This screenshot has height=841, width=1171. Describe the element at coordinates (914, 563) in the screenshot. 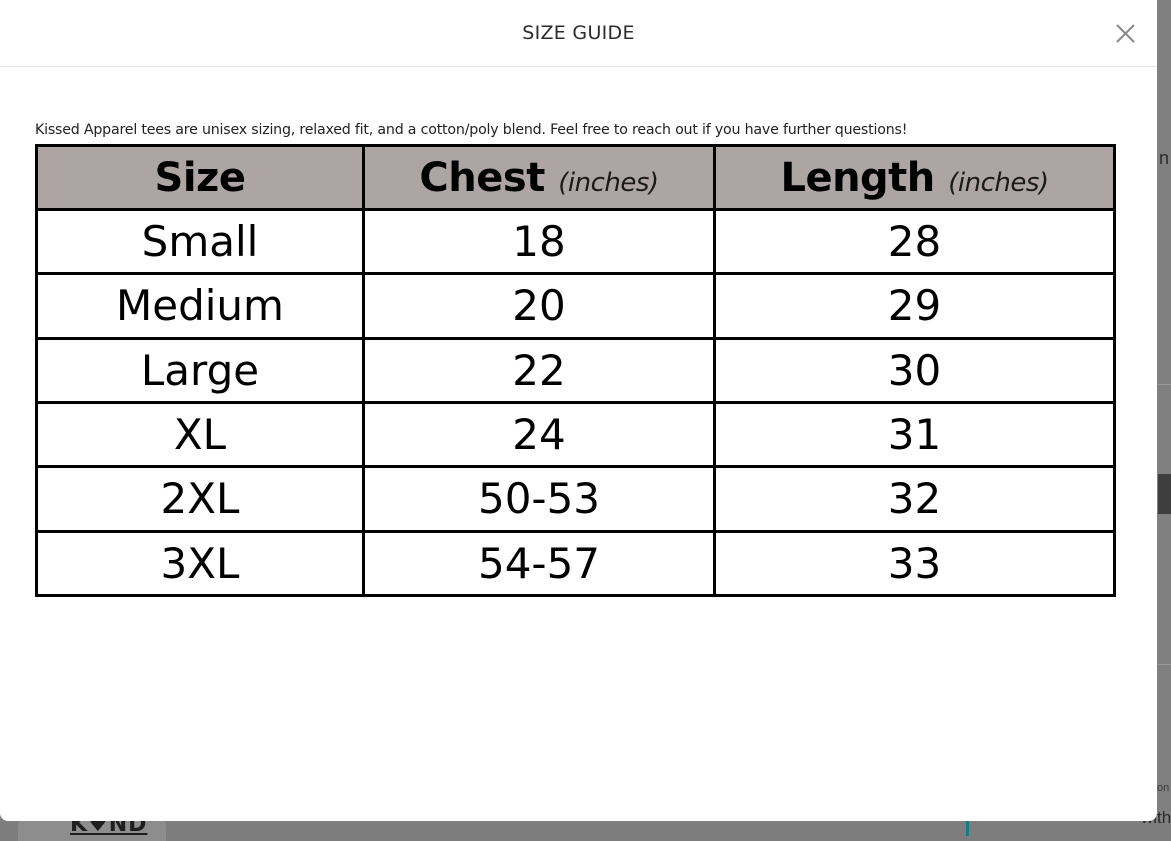

I see `cell-length: 33` at that location.